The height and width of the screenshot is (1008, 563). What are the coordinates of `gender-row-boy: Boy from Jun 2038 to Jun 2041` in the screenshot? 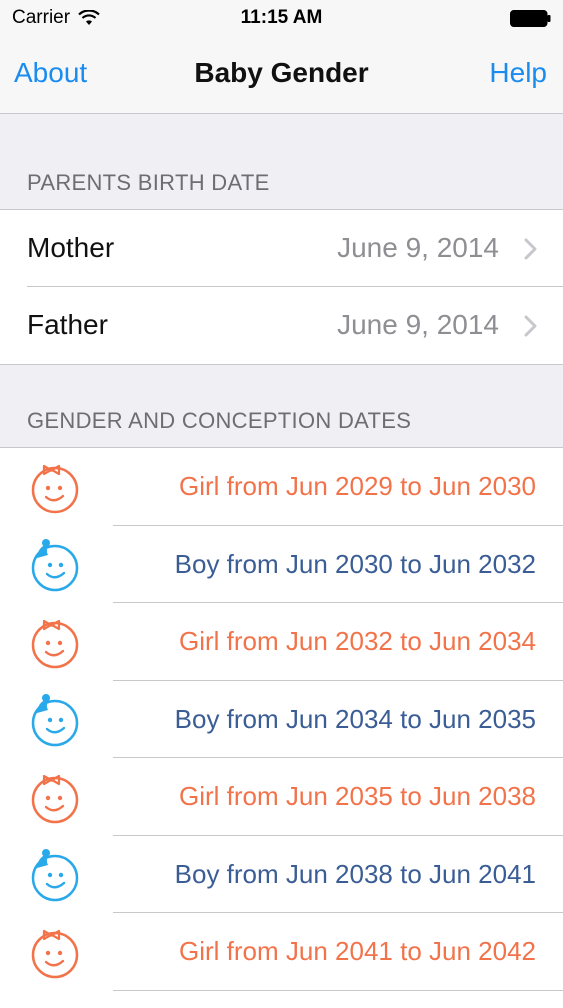 It's located at (281, 875).